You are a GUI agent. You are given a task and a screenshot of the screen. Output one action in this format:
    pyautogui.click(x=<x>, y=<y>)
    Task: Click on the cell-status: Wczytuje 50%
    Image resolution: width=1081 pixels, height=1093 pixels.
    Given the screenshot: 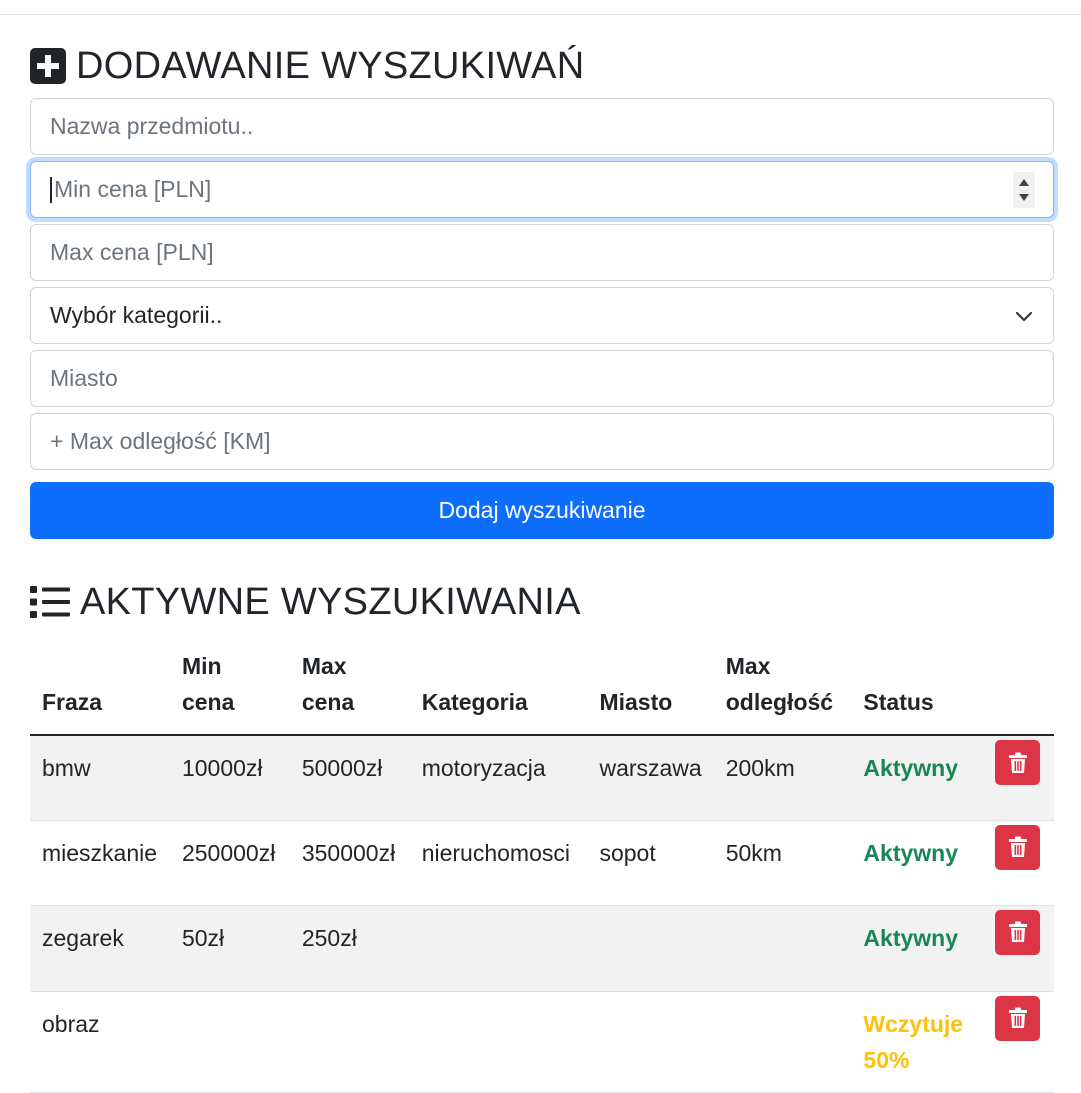 What is the action you would take?
    pyautogui.click(x=917, y=1042)
    